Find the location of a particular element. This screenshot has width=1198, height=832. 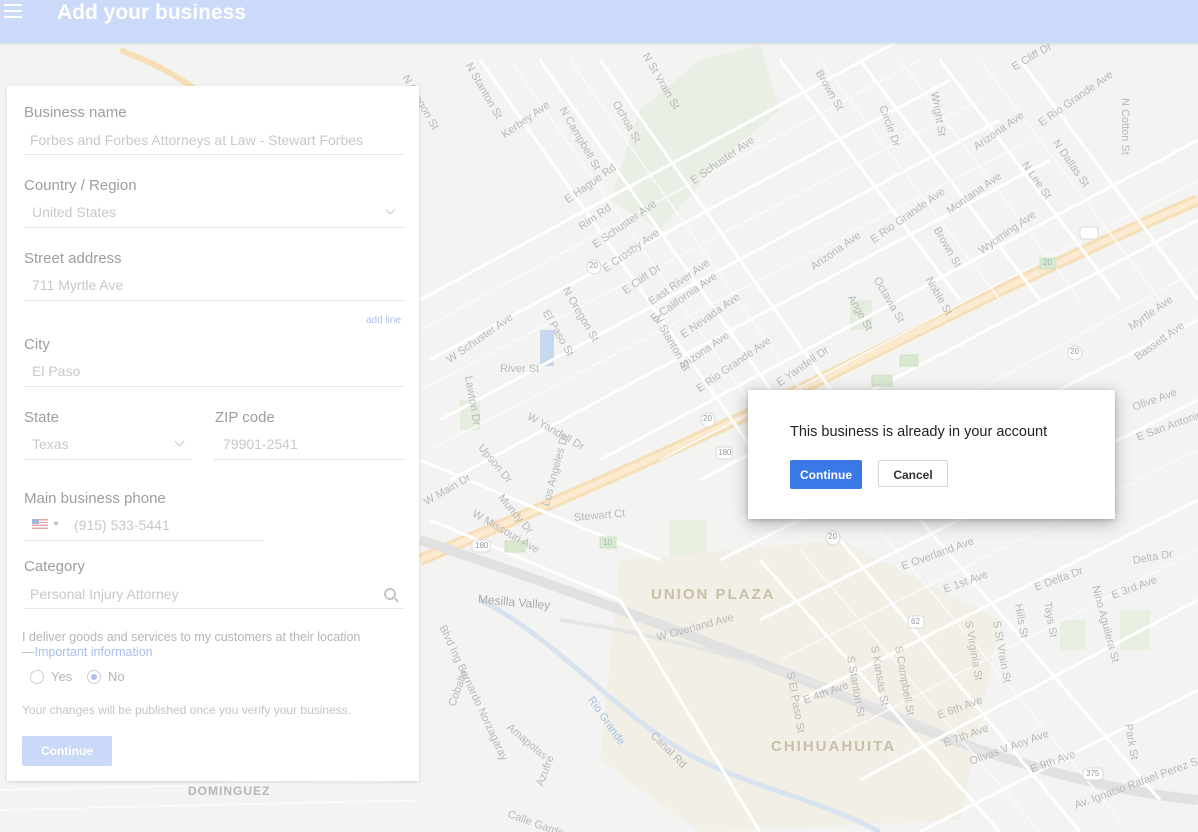

add-line-link: add line is located at coordinates (383, 320).